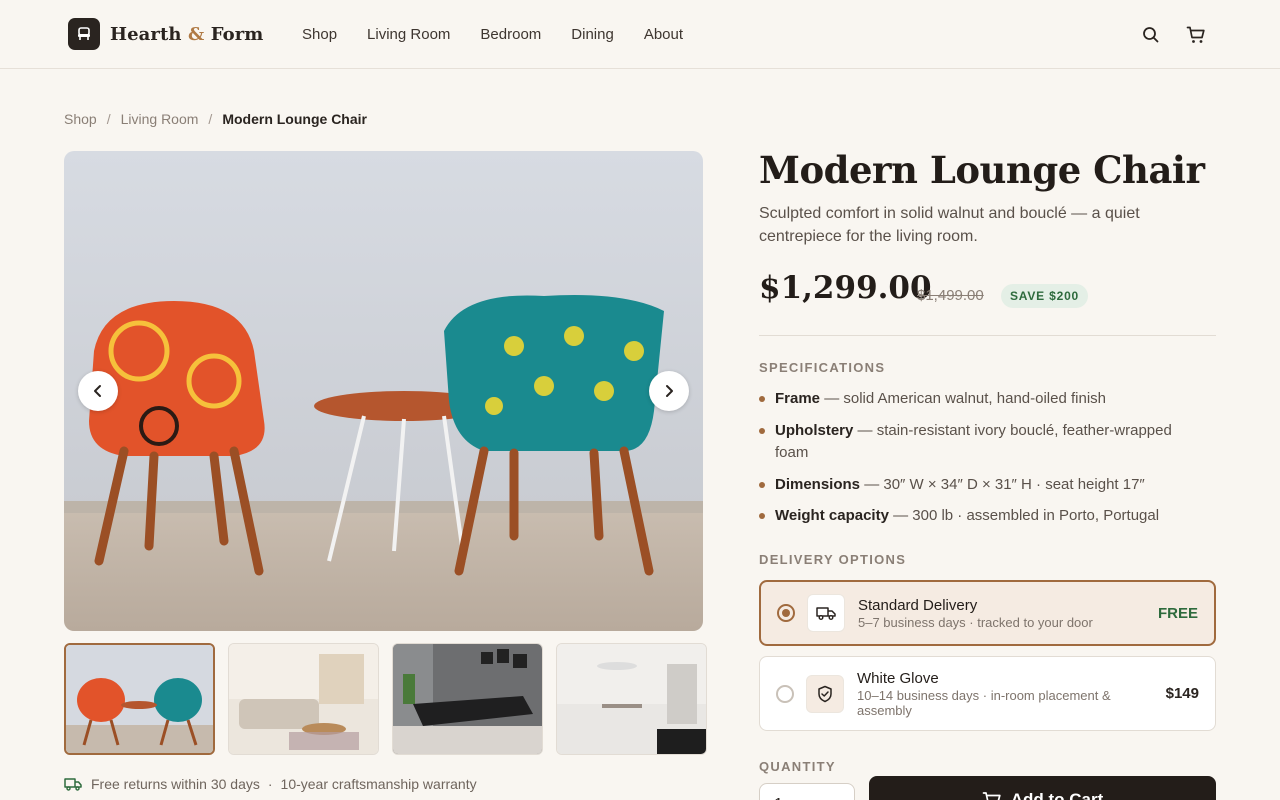 This screenshot has width=1280, height=800. What do you see at coordinates (807, 791) in the screenshot?
I see `quantity-input: 1` at bounding box center [807, 791].